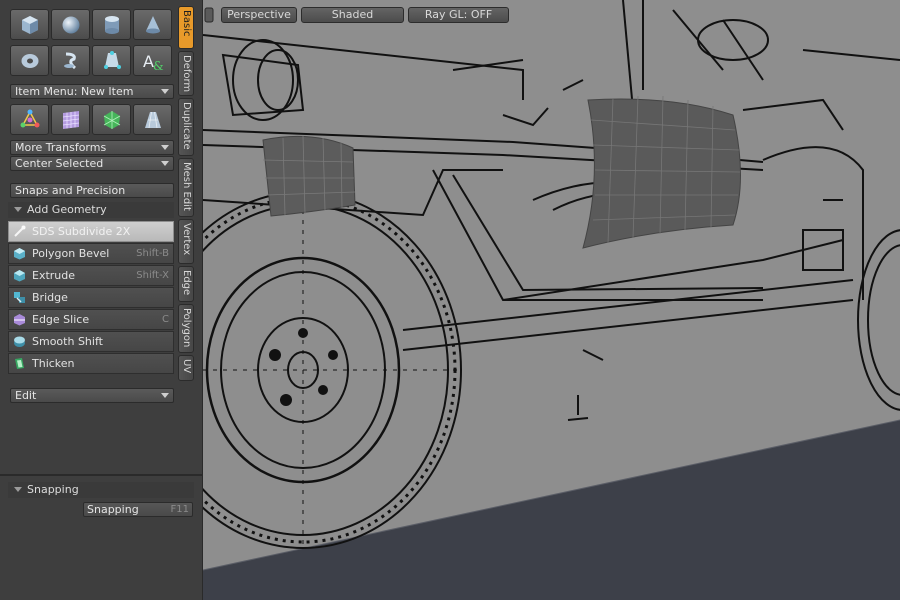 The height and width of the screenshot is (600, 900). I want to click on cone-button, so click(152, 24).